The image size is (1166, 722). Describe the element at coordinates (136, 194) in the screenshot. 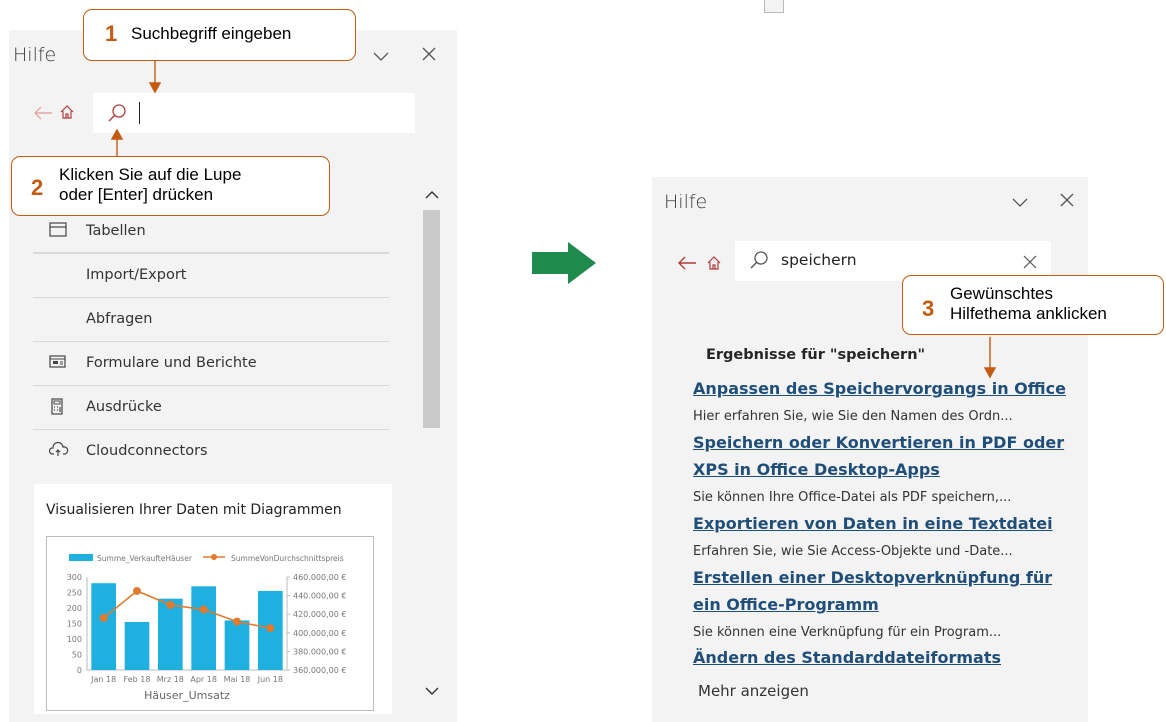

I see `callout-text: oder [Enter] drücken` at that location.